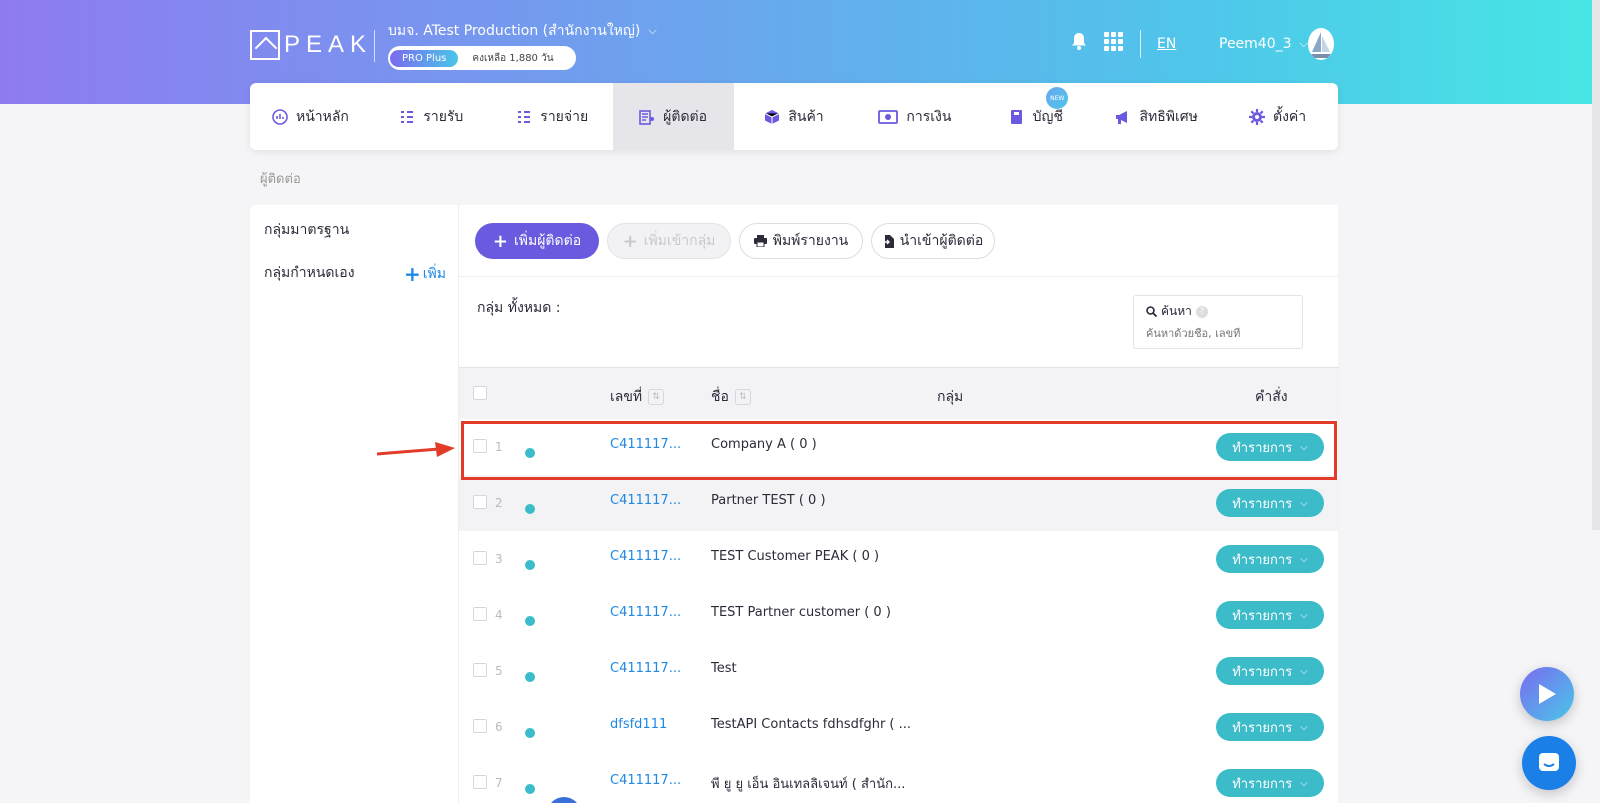 This screenshot has height=803, width=1600. What do you see at coordinates (795, 556) in the screenshot?
I see `contact-name: TEST Customer PEAK ( 0 )` at bounding box center [795, 556].